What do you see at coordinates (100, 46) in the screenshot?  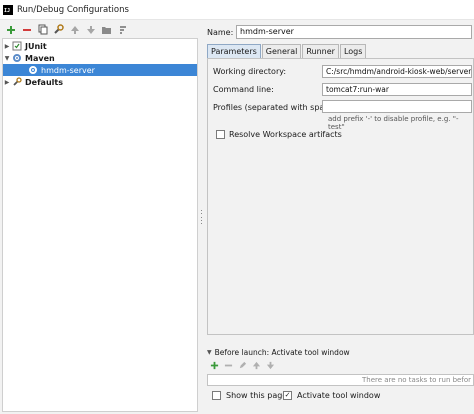 I see `tree-item-junit: ▶ JUnit` at bounding box center [100, 46].